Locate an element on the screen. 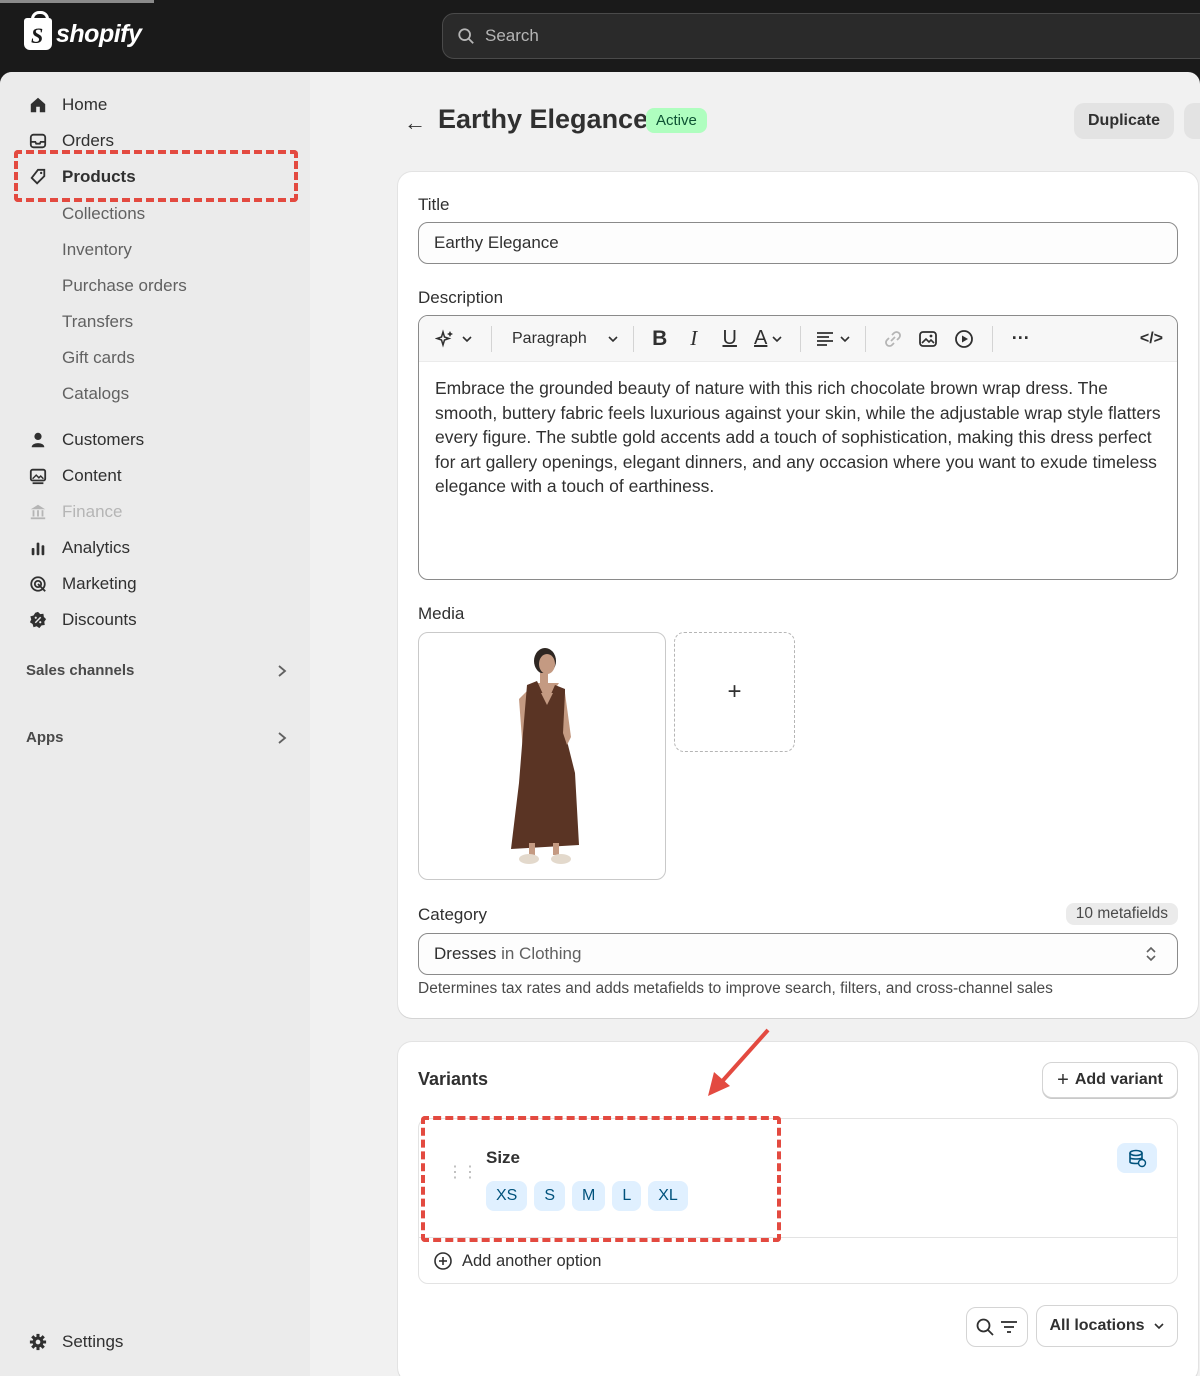  discount-icon is located at coordinates (38, 620).